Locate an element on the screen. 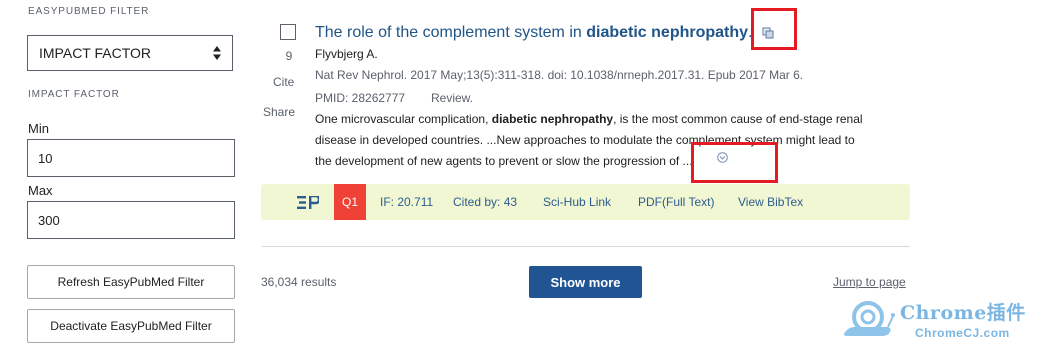 The image size is (1038, 355). title-highlight: diabetic nephropathy is located at coordinates (667, 32).